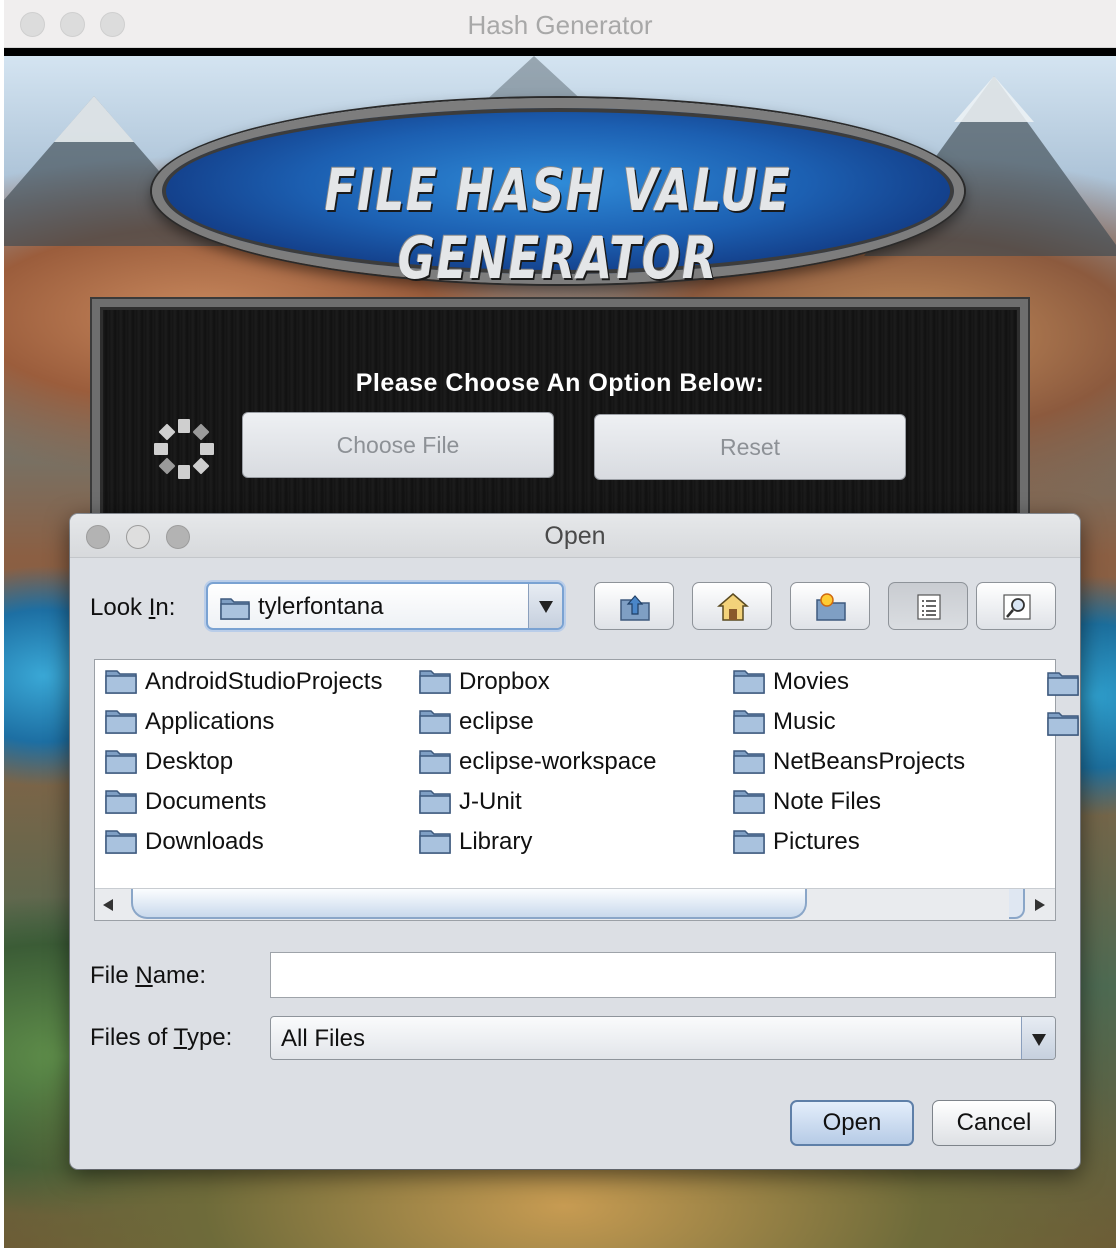  I want to click on files-of-type-dropdown-arrow, so click(1038, 1038).